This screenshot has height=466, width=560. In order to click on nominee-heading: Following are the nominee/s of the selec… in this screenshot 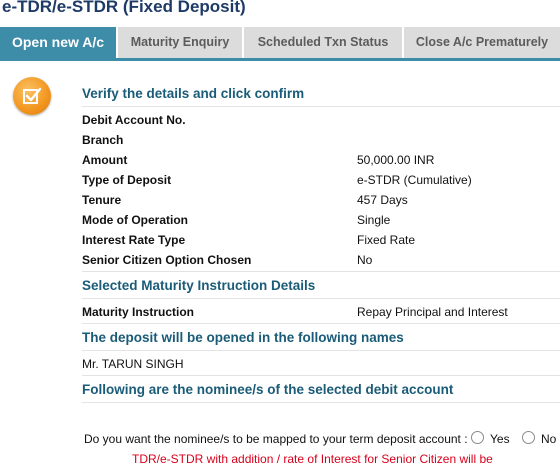, I will do `click(268, 389)`.